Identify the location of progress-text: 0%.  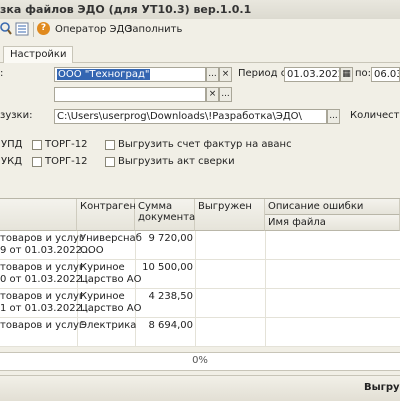
(200, 360).